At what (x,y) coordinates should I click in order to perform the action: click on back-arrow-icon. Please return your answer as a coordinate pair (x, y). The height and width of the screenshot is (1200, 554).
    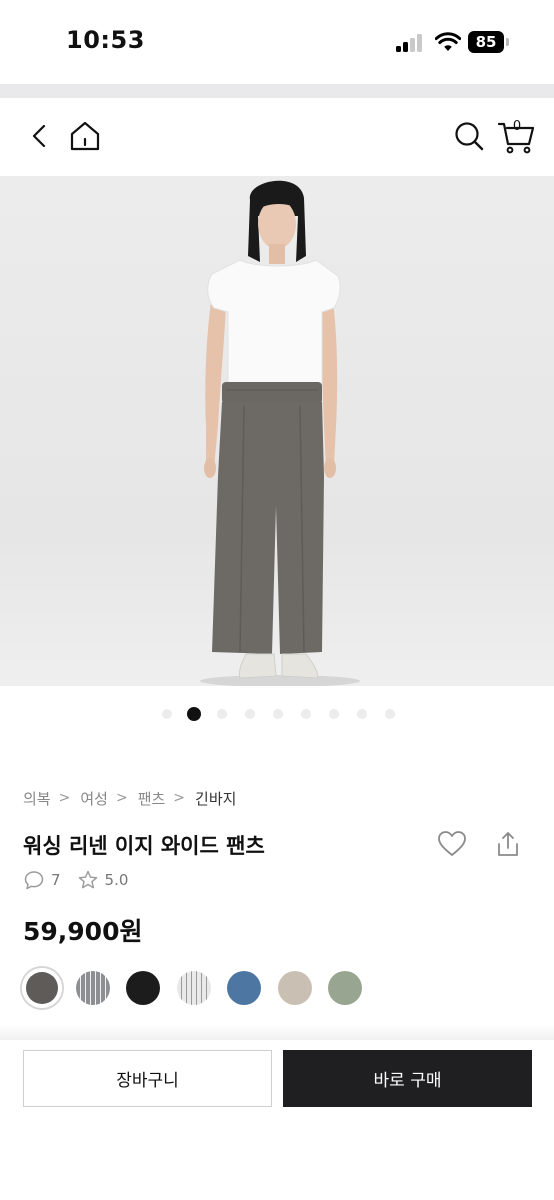
    Looking at the image, I should click on (40, 136).